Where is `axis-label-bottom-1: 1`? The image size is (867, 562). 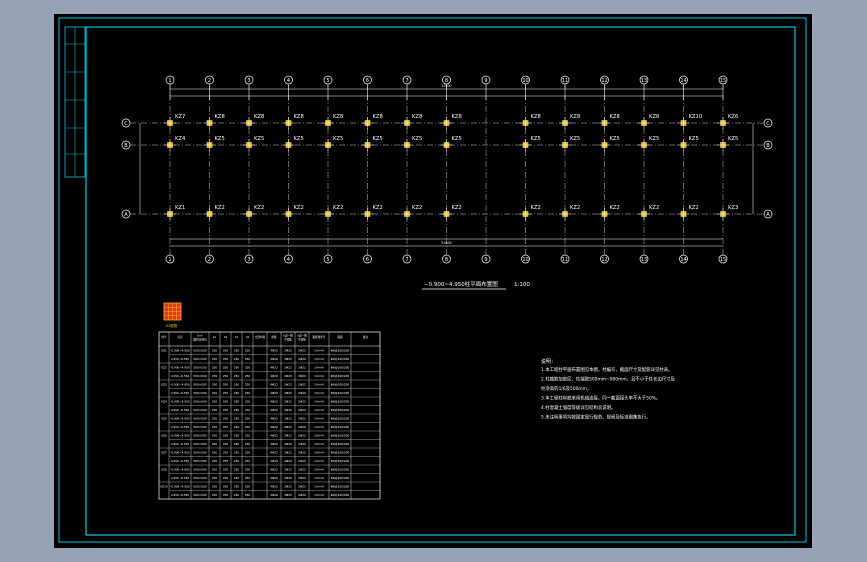 axis-label-bottom-1: 1 is located at coordinates (169, 260).